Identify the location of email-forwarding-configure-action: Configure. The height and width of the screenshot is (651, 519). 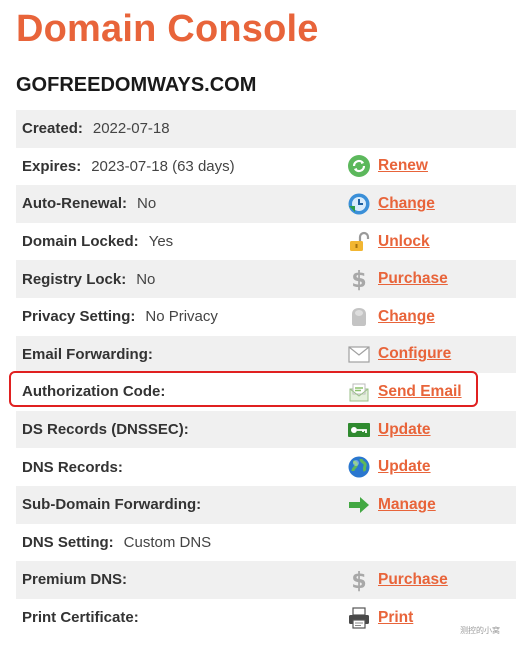
(398, 355).